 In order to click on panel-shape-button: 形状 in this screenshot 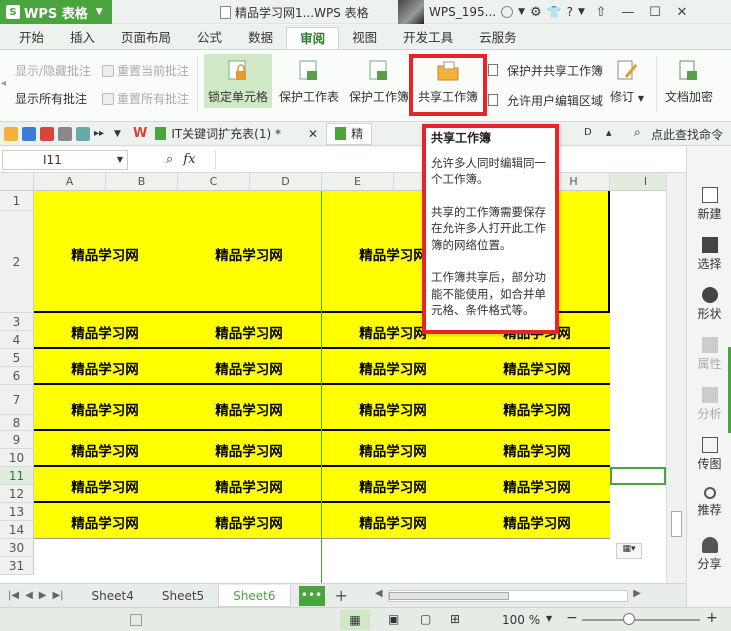, I will do `click(709, 304)`.